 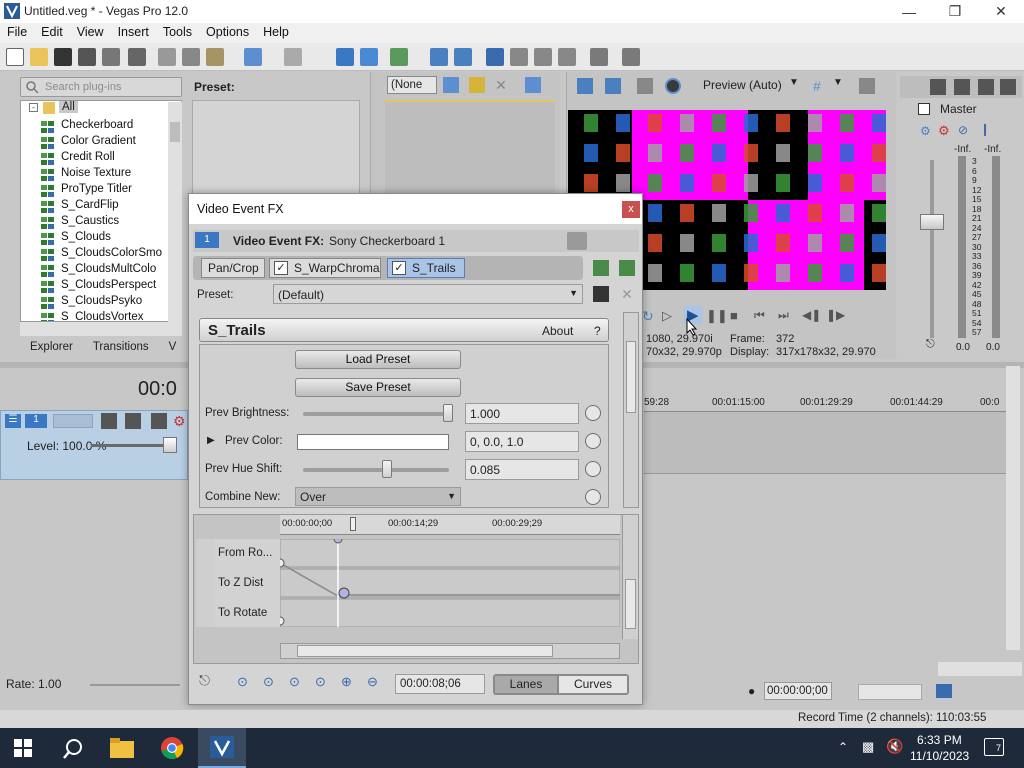 What do you see at coordinates (597, 331) in the screenshot?
I see `help-button: ?` at bounding box center [597, 331].